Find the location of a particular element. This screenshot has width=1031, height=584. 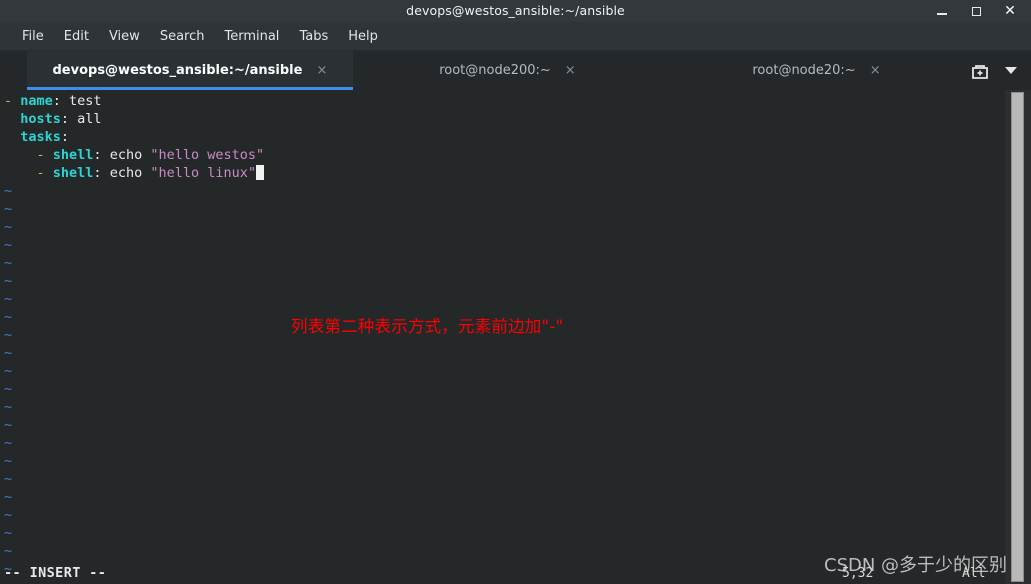

vim-token: hosts is located at coordinates (40, 119).